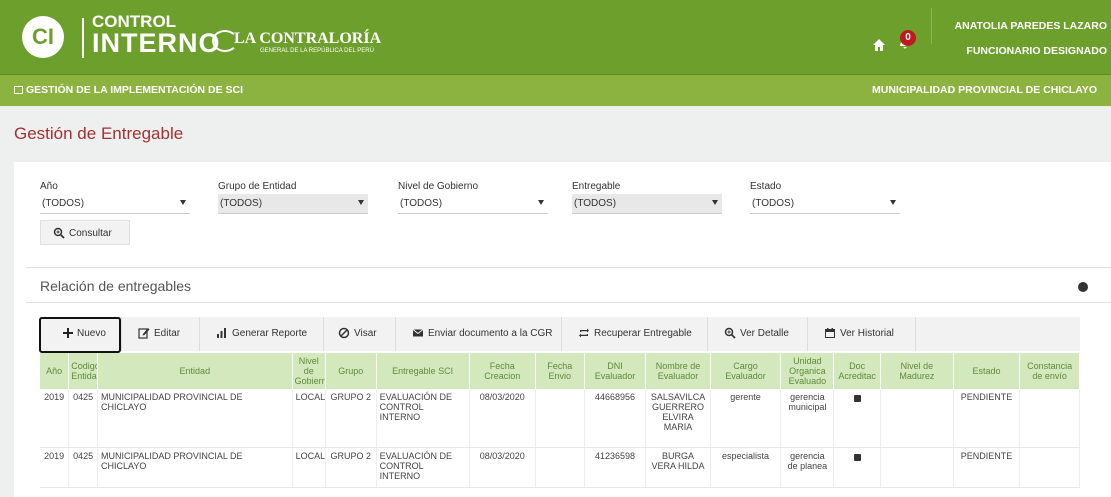  I want to click on logo-line2: INTERNO, so click(156, 43).